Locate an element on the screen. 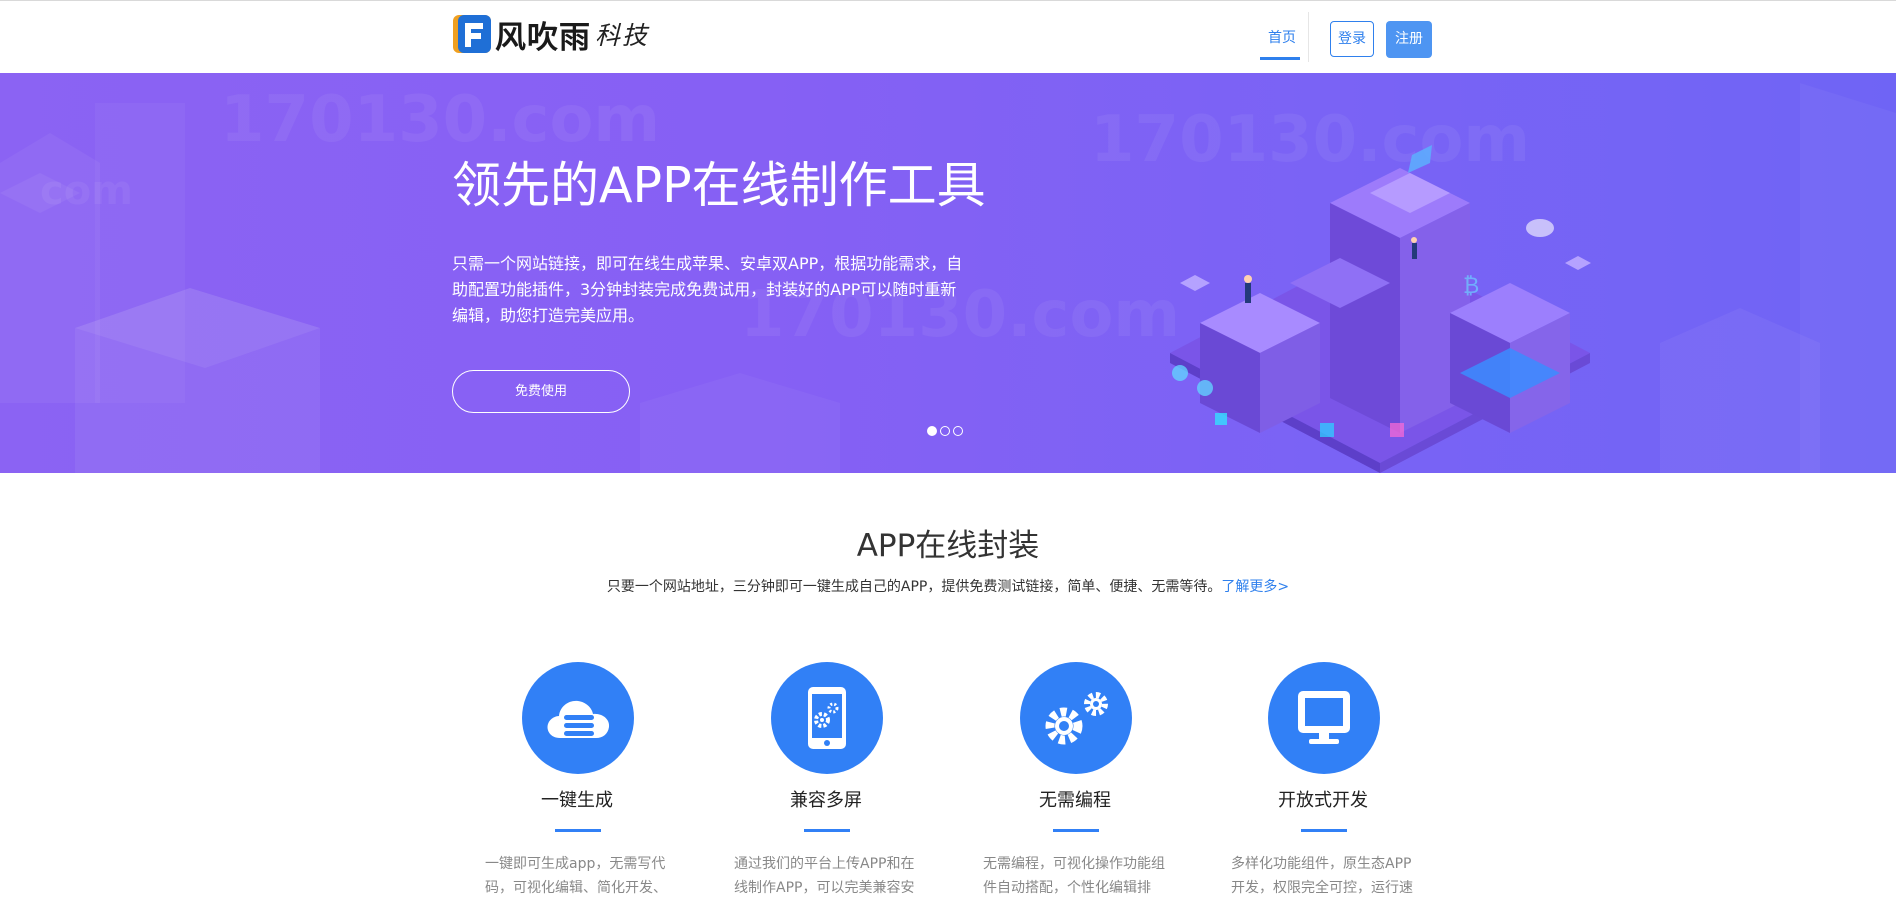 The image size is (1896, 900). logo-text: 风吹雨 is located at coordinates (543, 37).